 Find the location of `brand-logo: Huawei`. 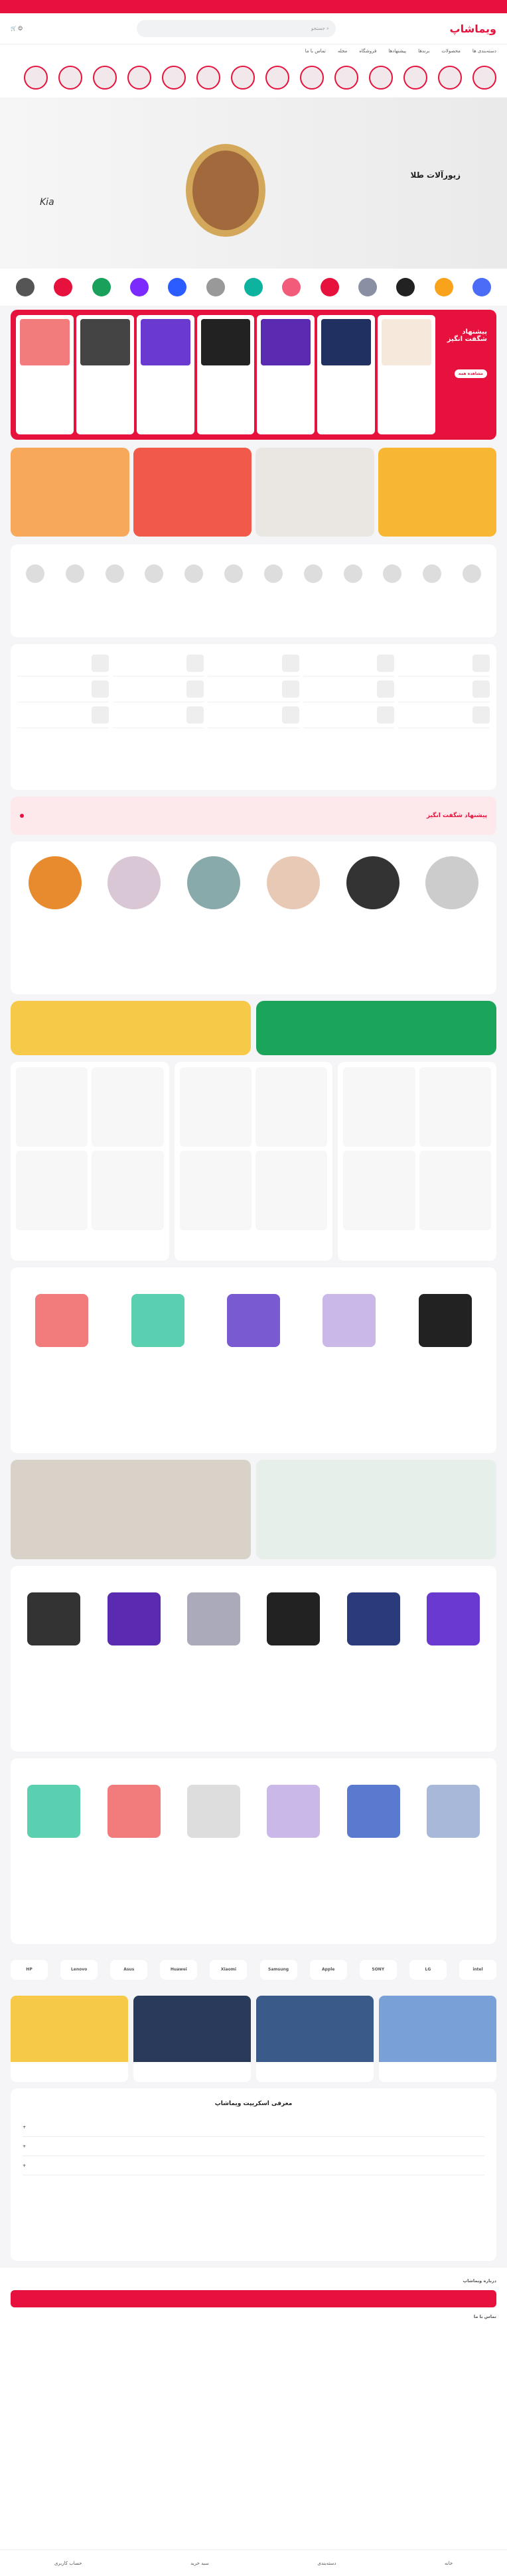

brand-logo: Huawei is located at coordinates (179, 1970).